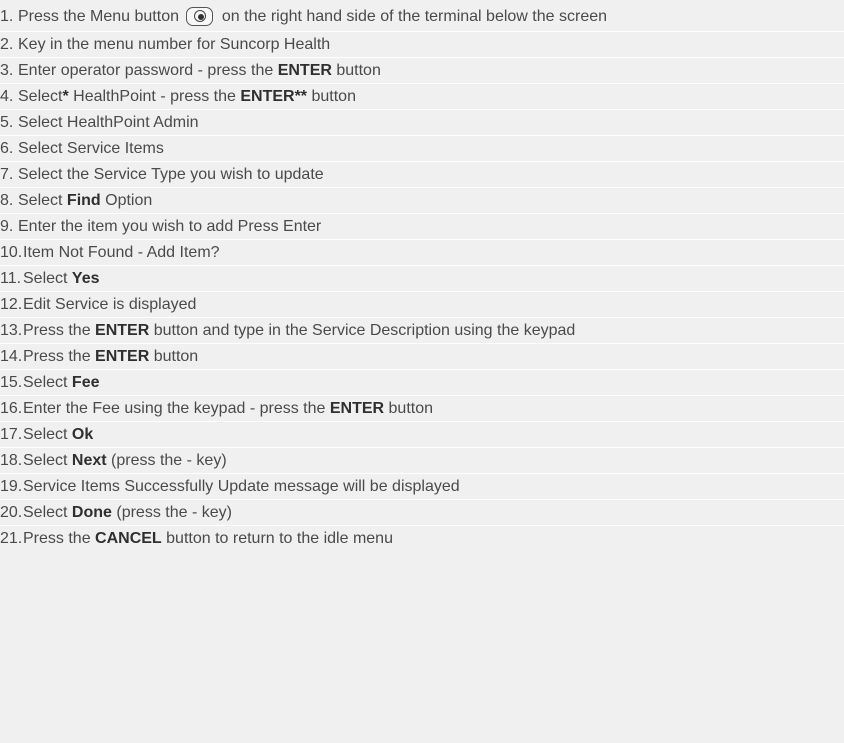 The image size is (844, 743). What do you see at coordinates (7, 96) in the screenshot?
I see `step-number: 4.` at bounding box center [7, 96].